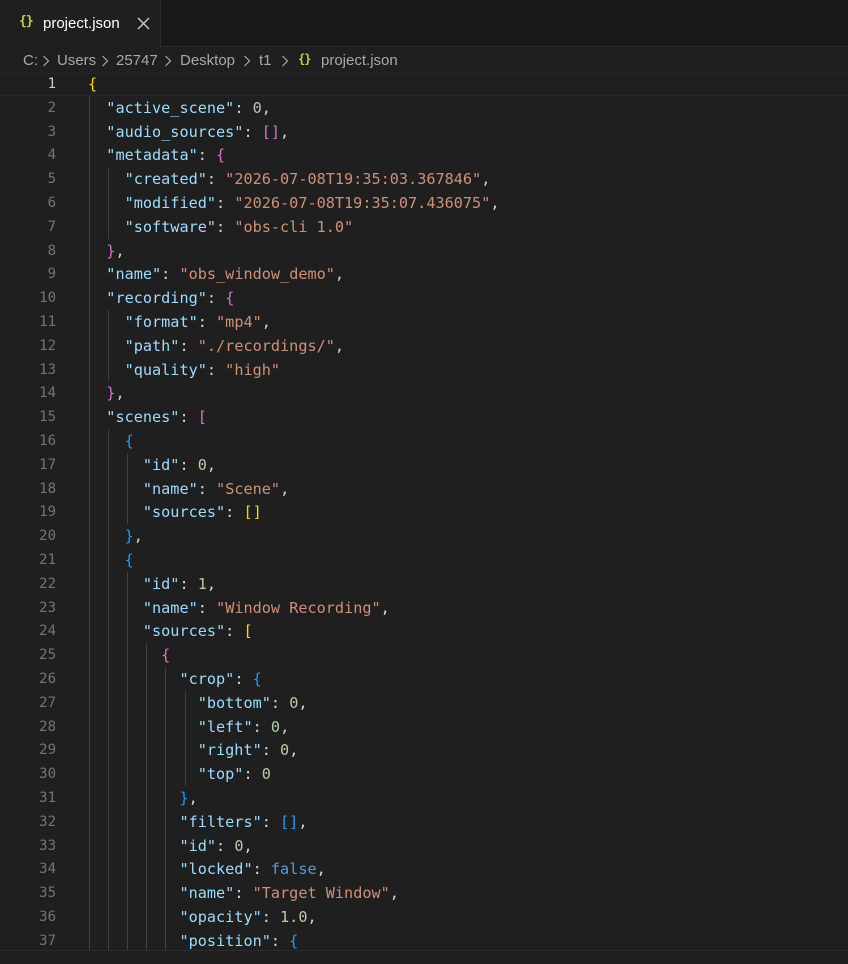 This screenshot has width=848, height=964. Describe the element at coordinates (424, 822) in the screenshot. I see `code-line: 32 "filters": [],` at that location.